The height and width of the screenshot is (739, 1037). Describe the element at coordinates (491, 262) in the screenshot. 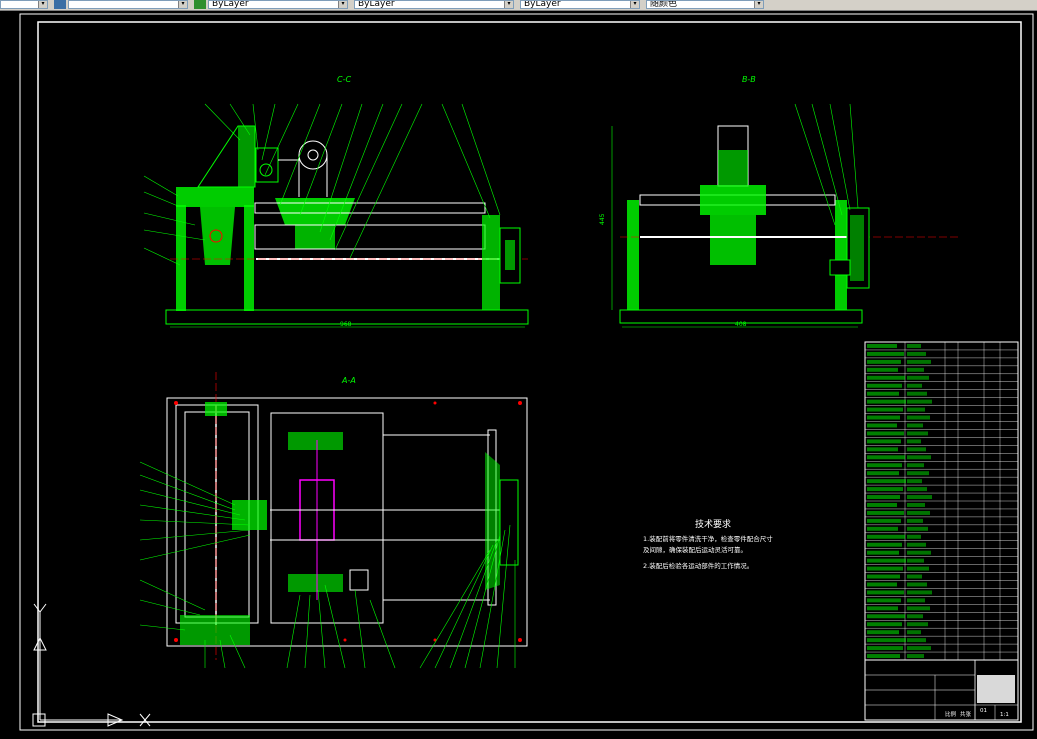

I see `cc-right-column` at that location.